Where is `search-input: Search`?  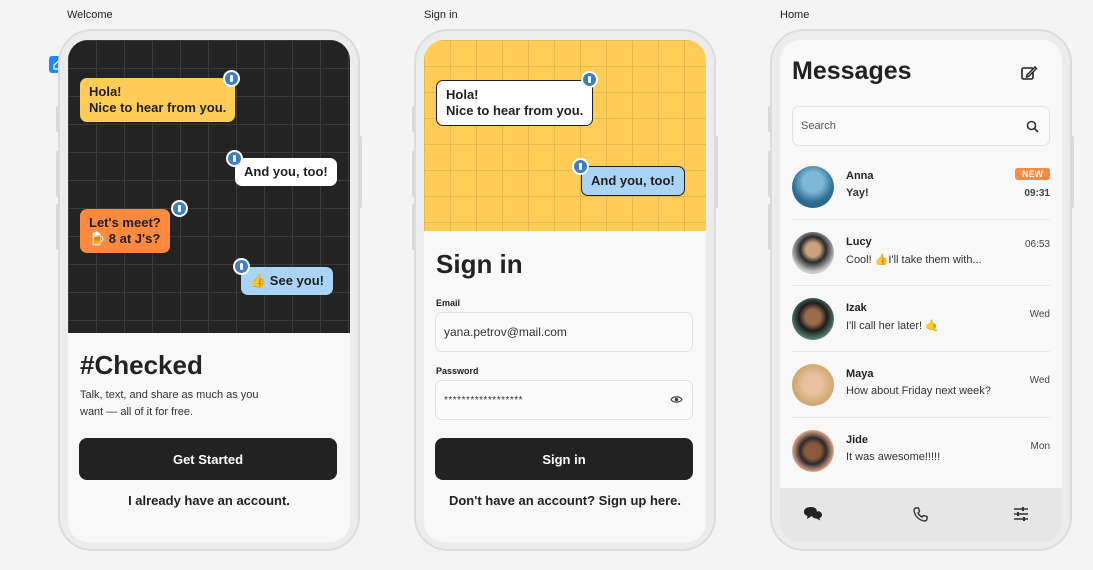
search-input: Search is located at coordinates (921, 126).